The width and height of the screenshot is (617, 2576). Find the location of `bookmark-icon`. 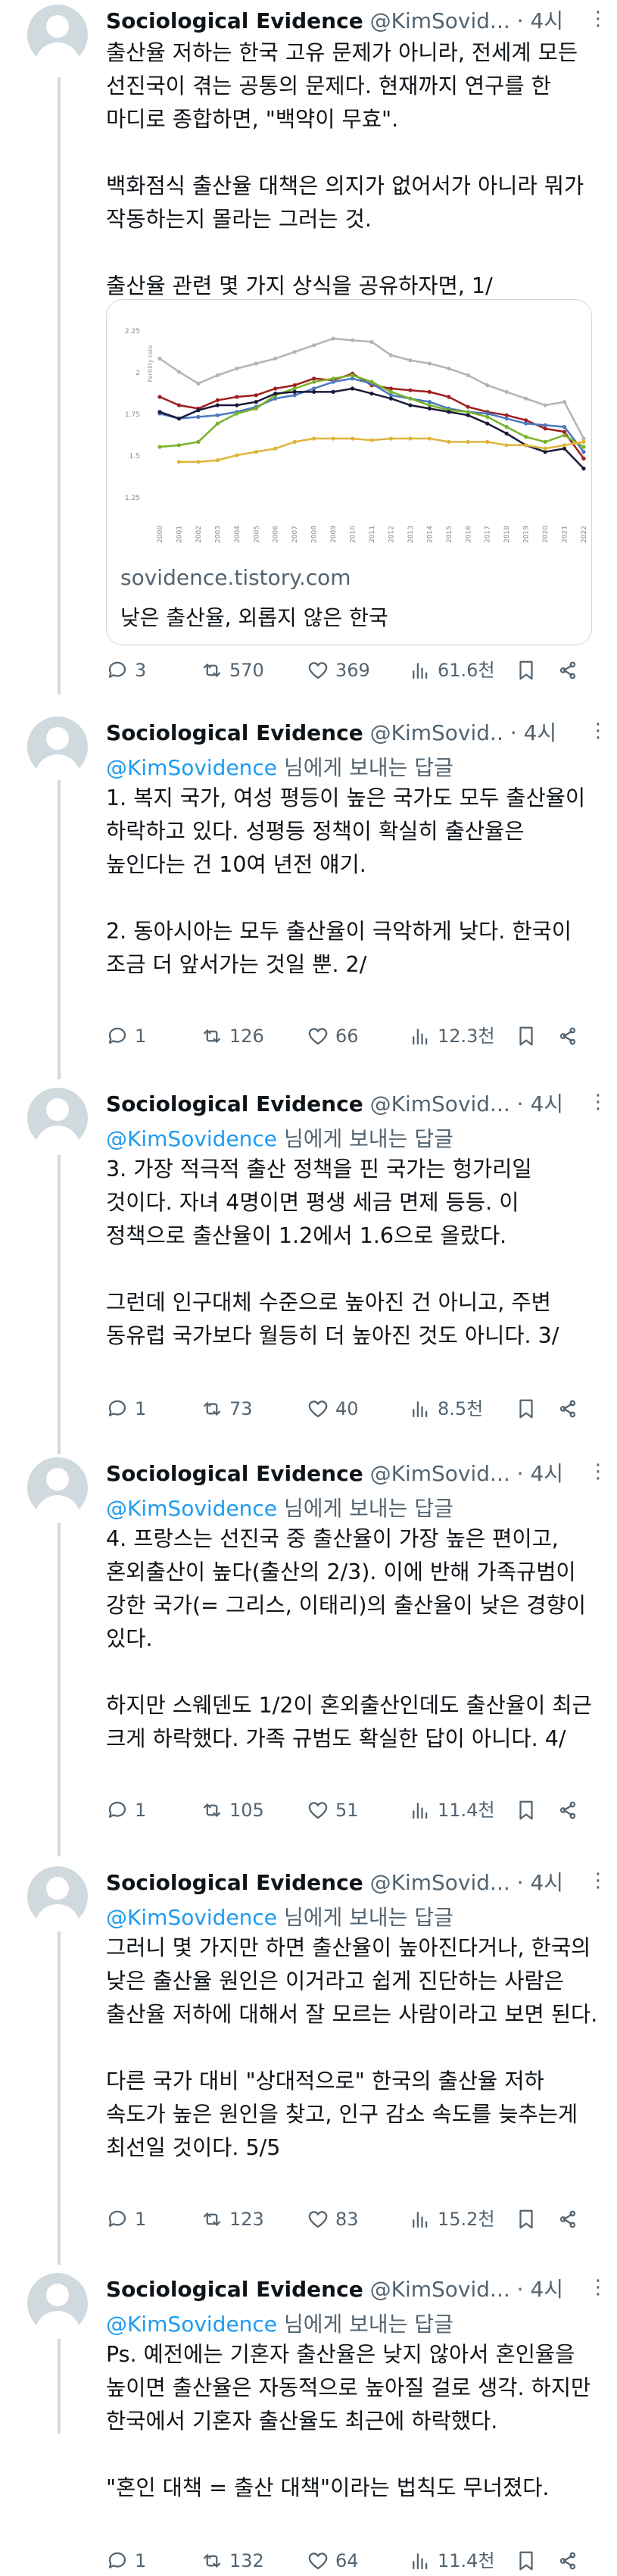

bookmark-icon is located at coordinates (526, 2219).